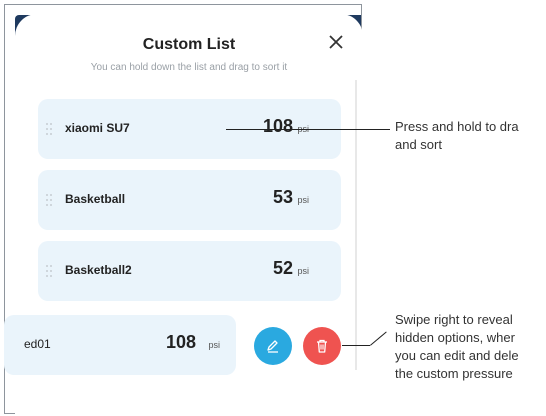  Describe the element at coordinates (189, 200) in the screenshot. I see `list-item: Basketball 53 psi` at that location.